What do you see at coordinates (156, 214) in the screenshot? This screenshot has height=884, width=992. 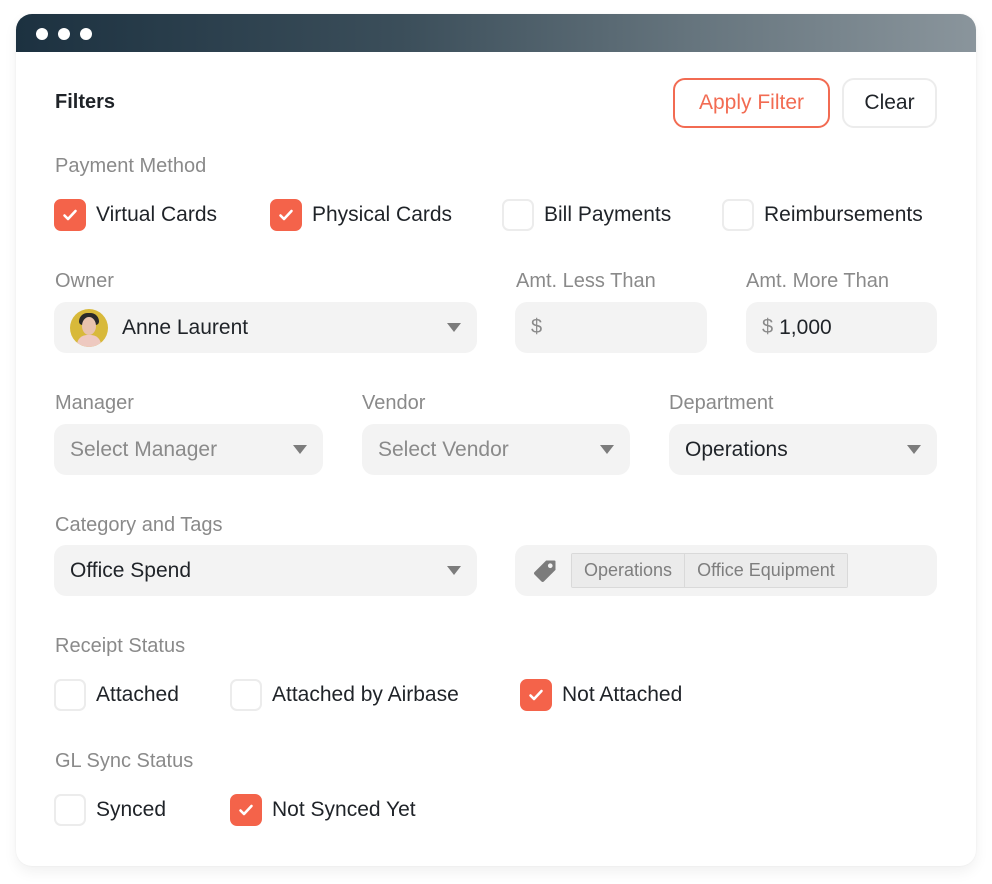 I see `checkbox-label: Virtual Cards` at bounding box center [156, 214].